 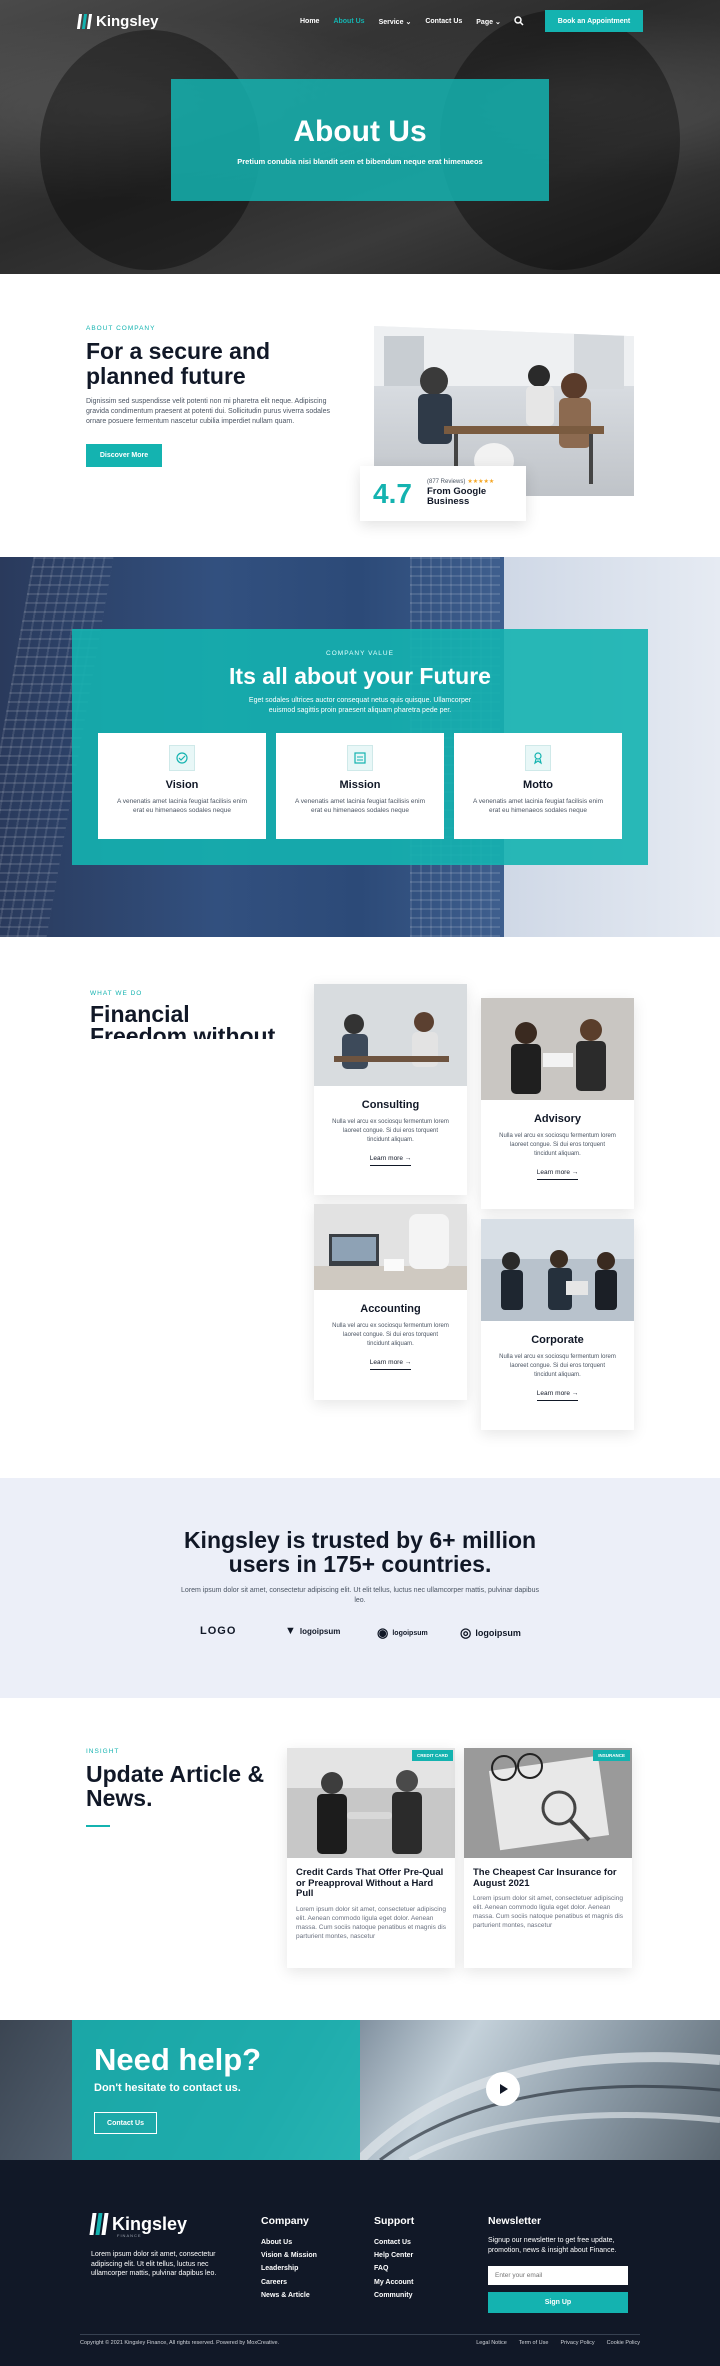 What do you see at coordinates (178, 363) in the screenshot?
I see `about-title: For a secure and planned future` at bounding box center [178, 363].